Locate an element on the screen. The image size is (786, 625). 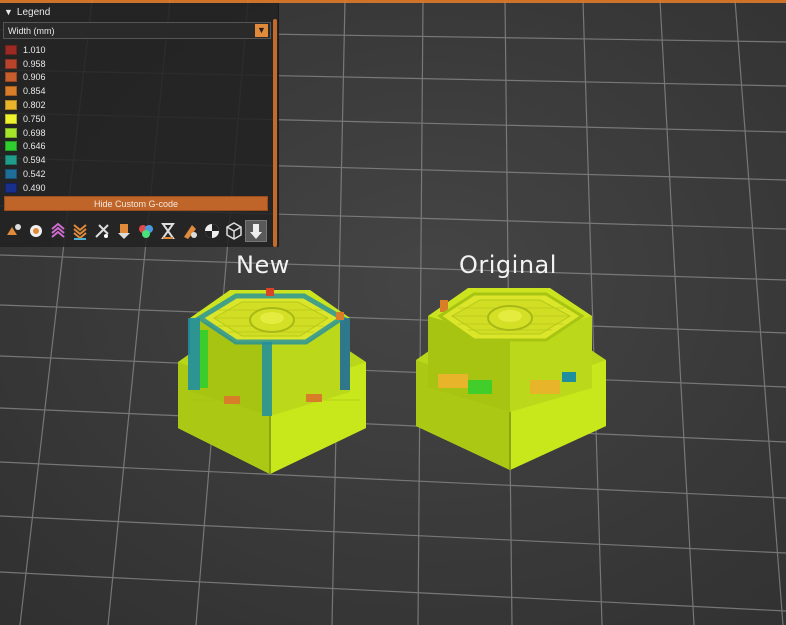
legend-scrollbar is located at coordinates (275, 133).